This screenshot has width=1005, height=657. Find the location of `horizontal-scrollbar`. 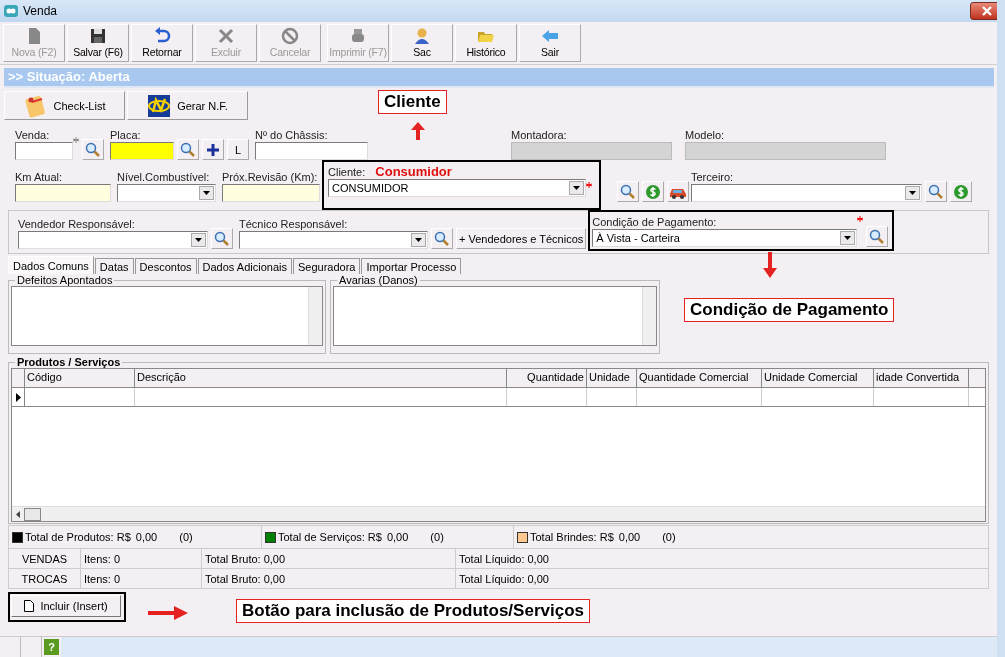

horizontal-scrollbar is located at coordinates (498, 513).